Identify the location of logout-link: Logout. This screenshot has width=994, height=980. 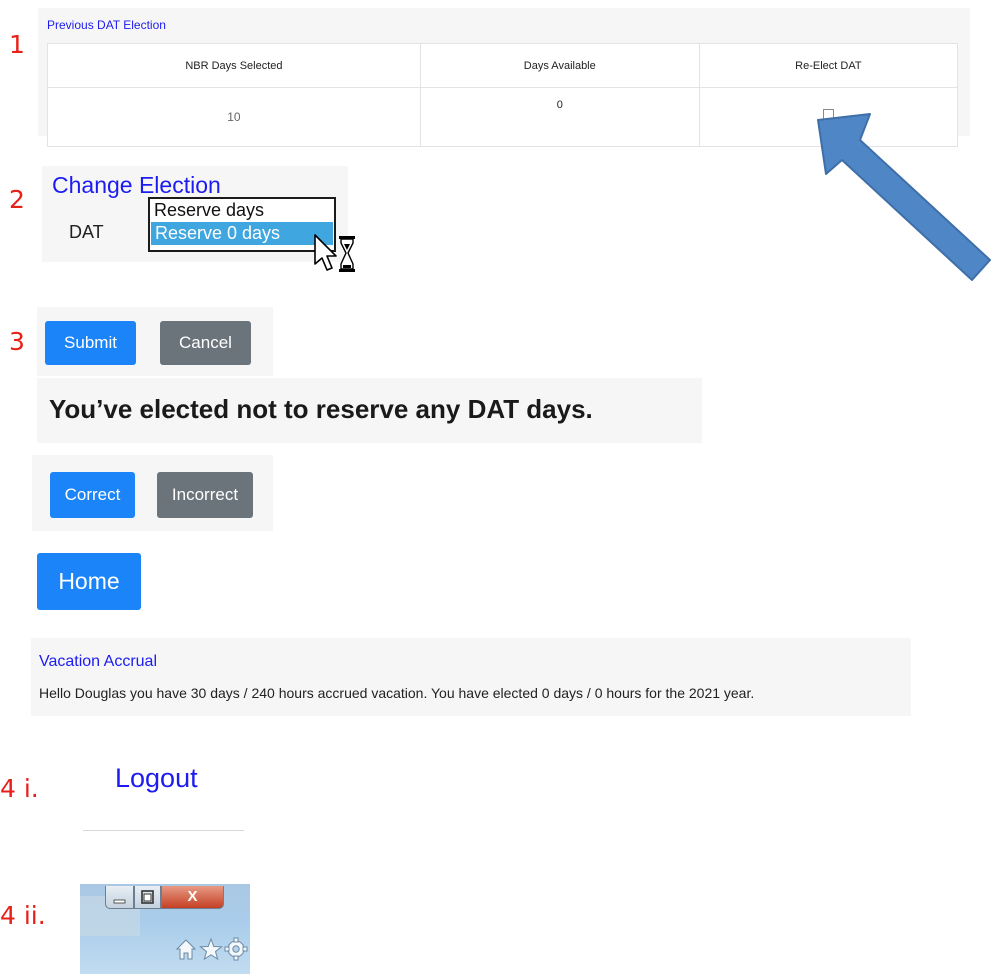
(156, 778).